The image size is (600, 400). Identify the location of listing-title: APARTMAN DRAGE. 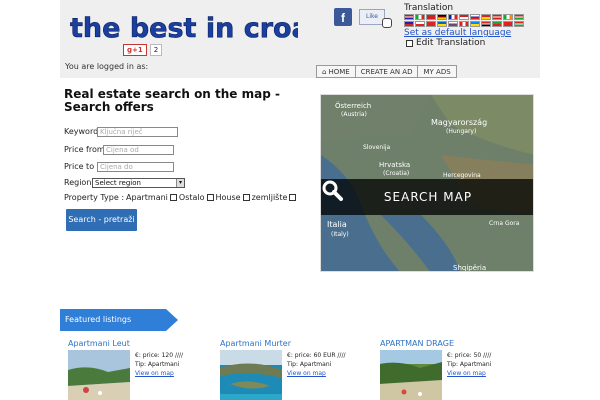
(455, 343).